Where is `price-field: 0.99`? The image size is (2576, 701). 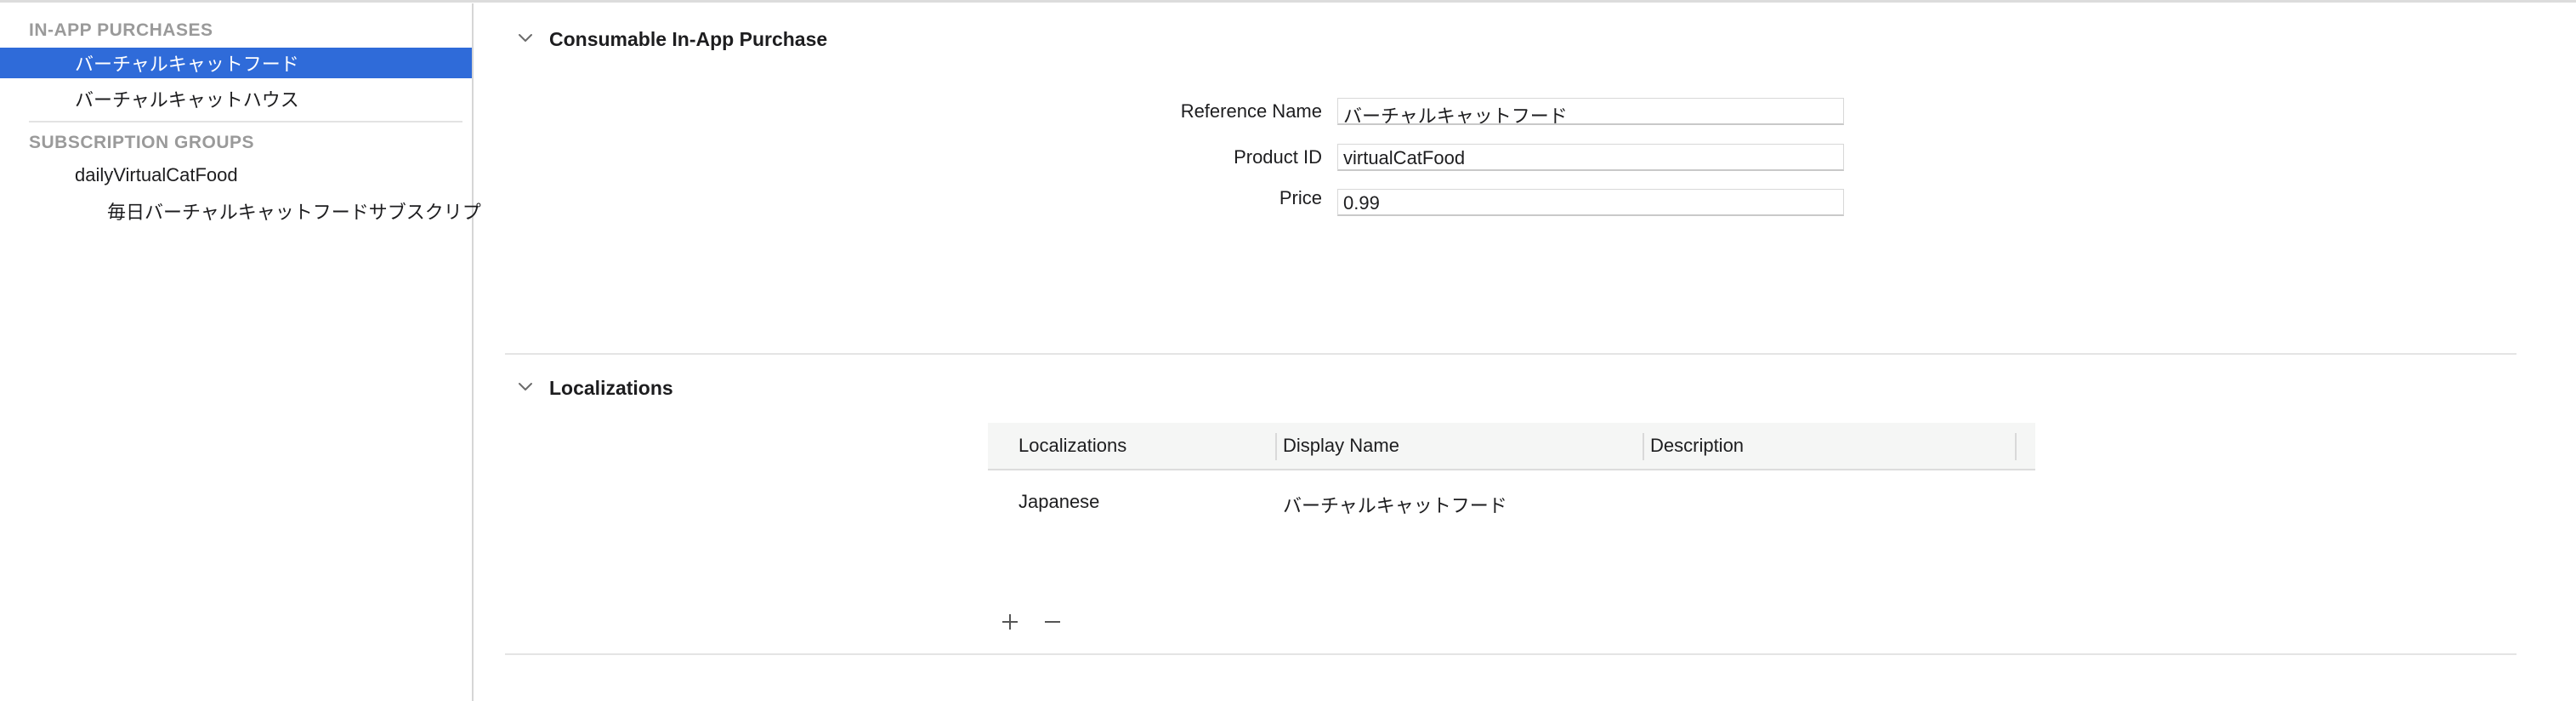
price-field: 0.99 is located at coordinates (1591, 202).